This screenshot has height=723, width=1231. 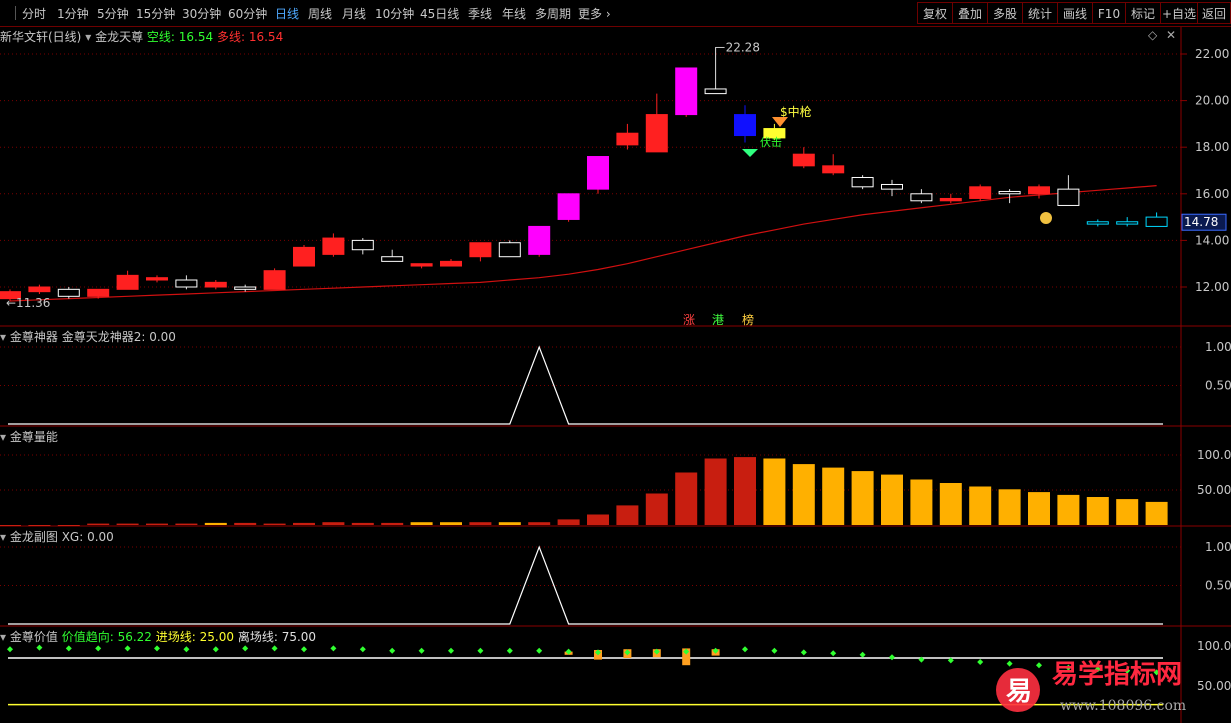 I want to click on diamond-icon: ◇, so click(x=1152, y=35).